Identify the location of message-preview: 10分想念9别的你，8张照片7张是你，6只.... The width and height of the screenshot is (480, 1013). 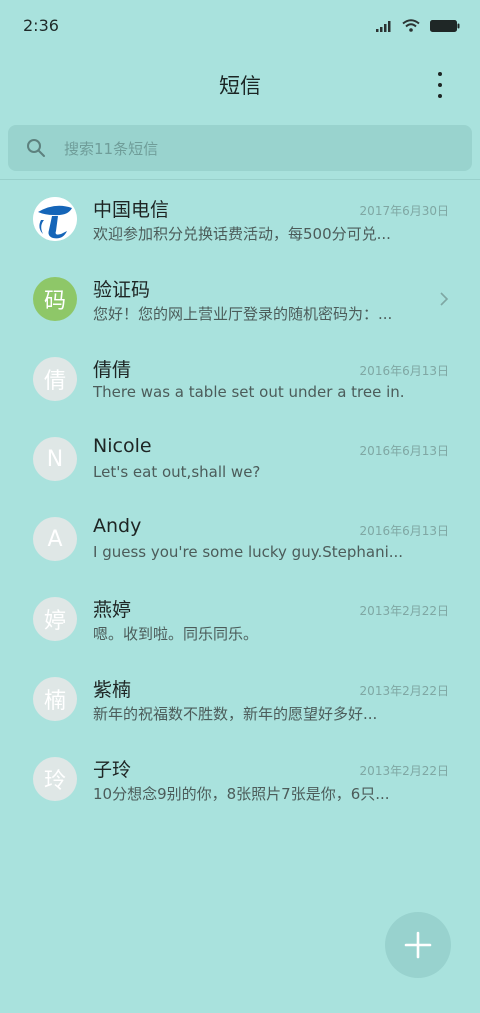
(241, 794).